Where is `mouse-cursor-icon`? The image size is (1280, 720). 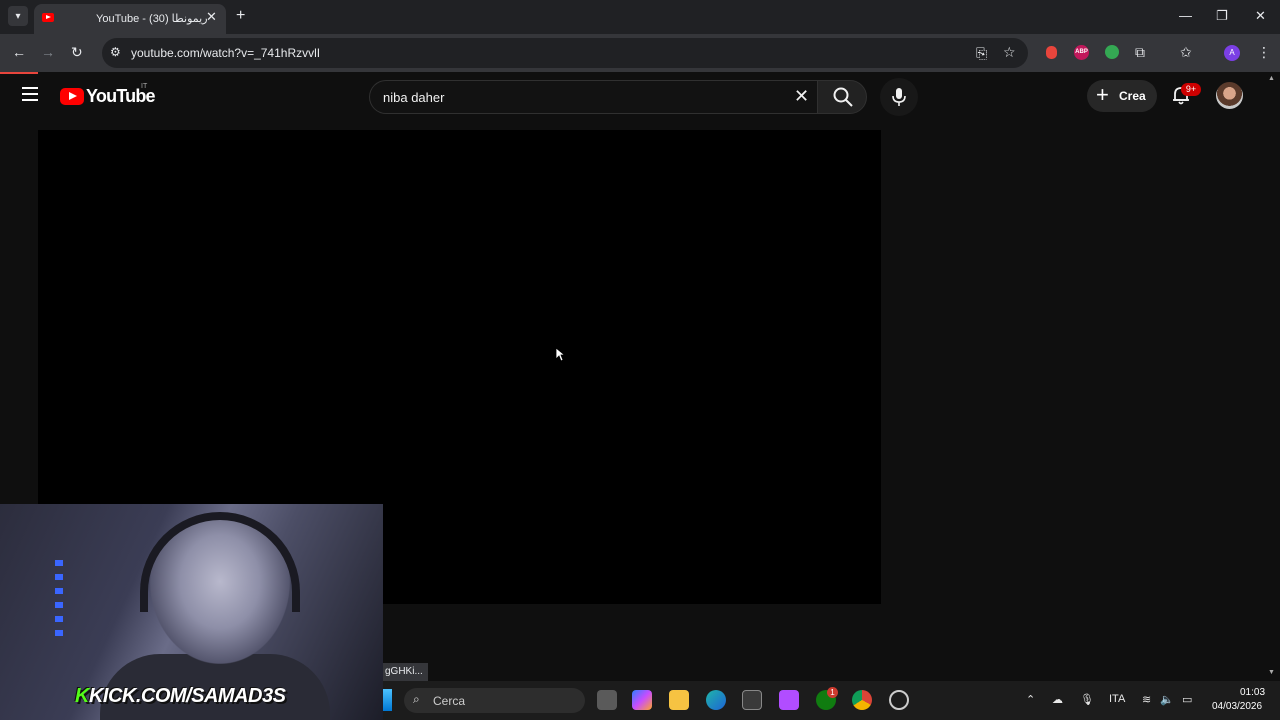 mouse-cursor-icon is located at coordinates (560, 354).